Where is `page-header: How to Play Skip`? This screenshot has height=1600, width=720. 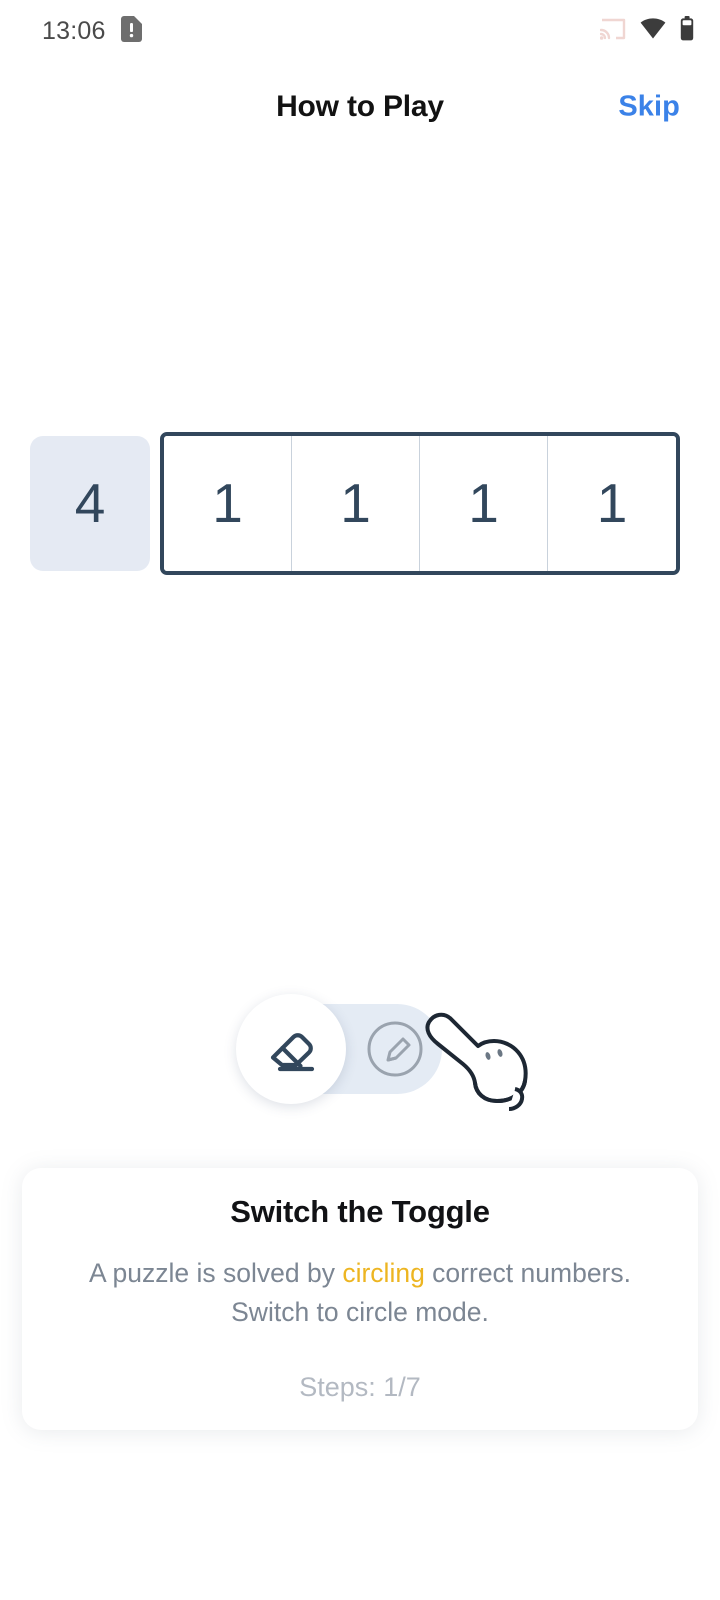 page-header: How to Play Skip is located at coordinates (360, 107).